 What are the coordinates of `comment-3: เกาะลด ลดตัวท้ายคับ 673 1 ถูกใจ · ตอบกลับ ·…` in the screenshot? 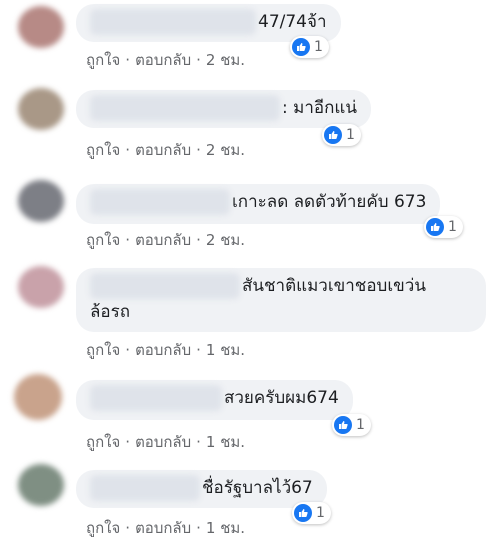 It's located at (252, 214).